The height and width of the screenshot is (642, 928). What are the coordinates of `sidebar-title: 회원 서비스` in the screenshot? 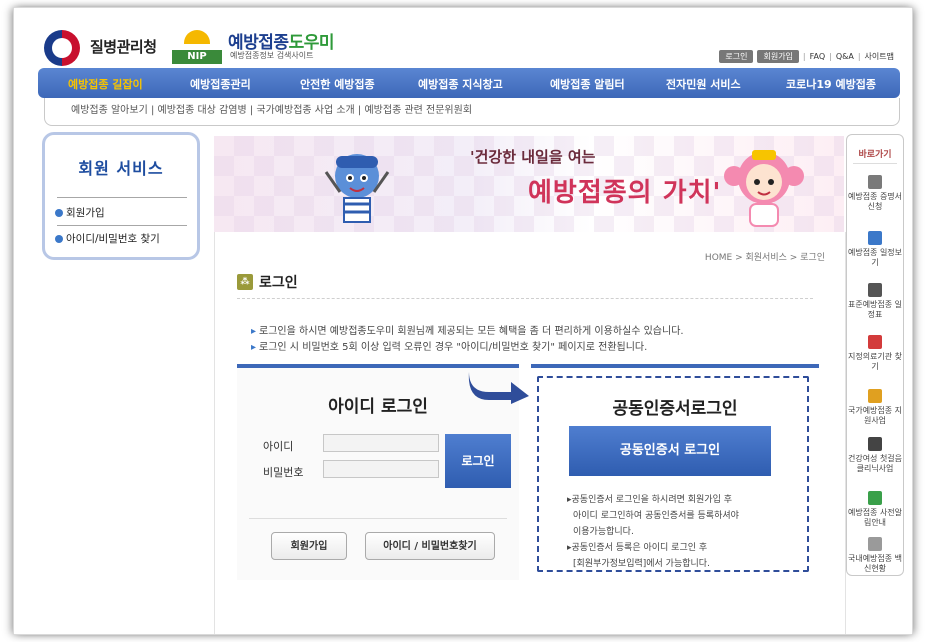 It's located at (121, 168).